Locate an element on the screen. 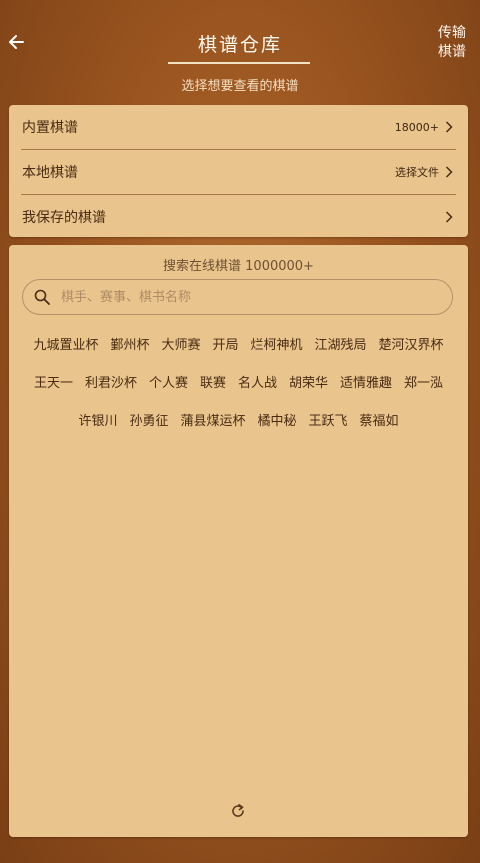  tag-yinzhou-cup: 鄞州杯 is located at coordinates (129, 343).